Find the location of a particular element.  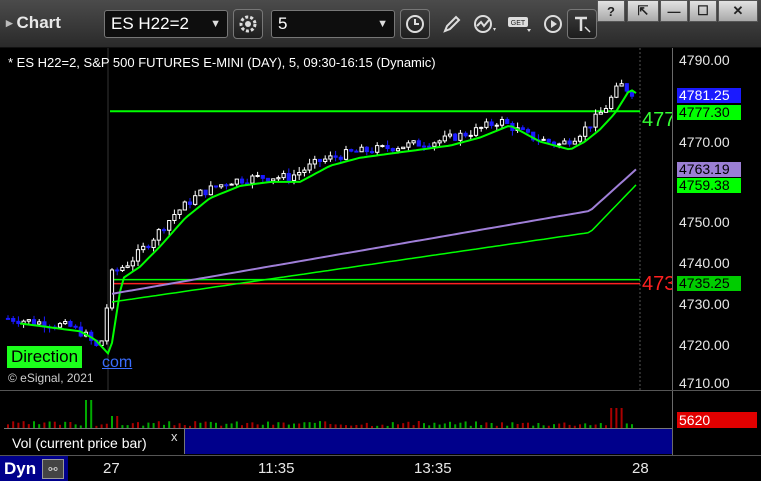

text-button is located at coordinates (582, 24).